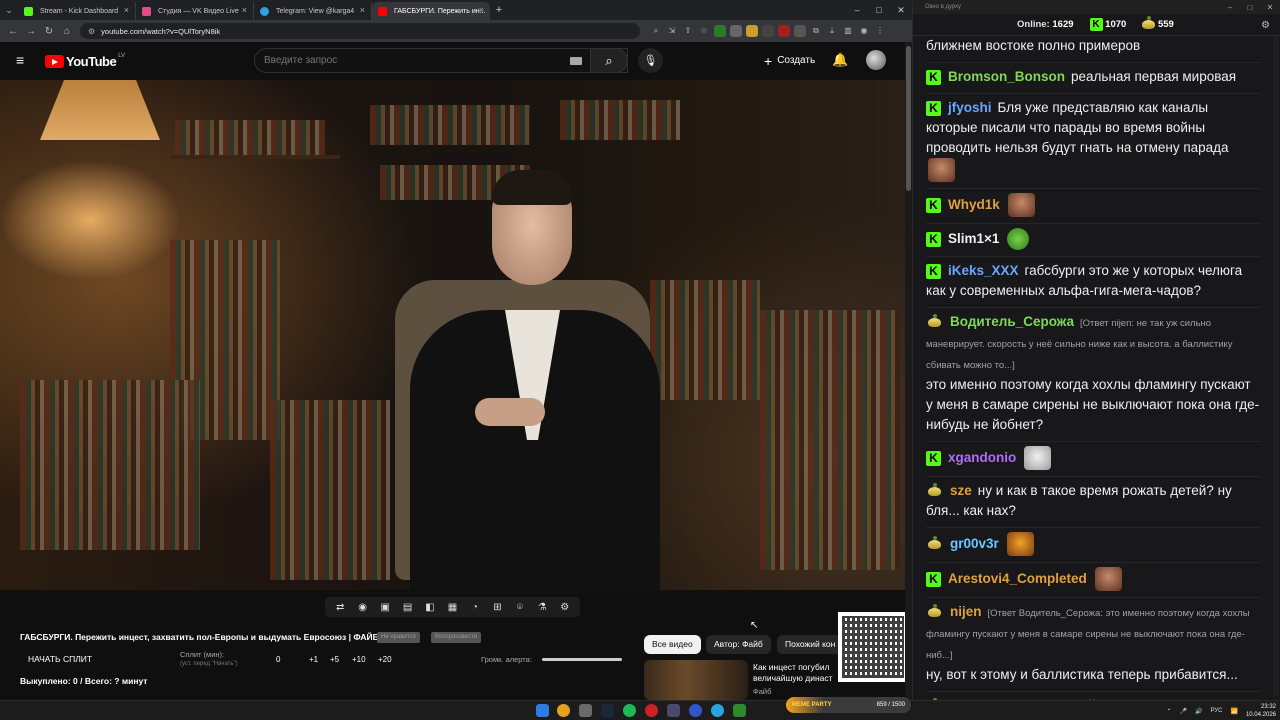 This screenshot has width=1280, height=720. What do you see at coordinates (313, 659) in the screenshot?
I see `split-plus-1-button: +1` at bounding box center [313, 659].